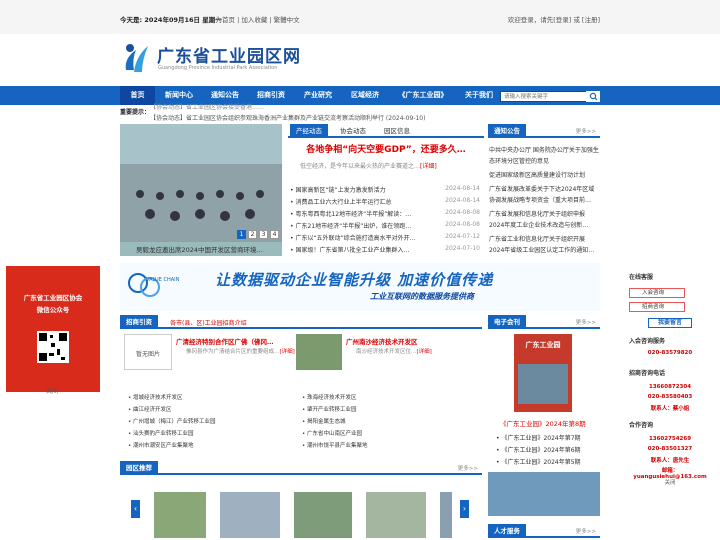 This screenshot has width=720, height=540. Describe the element at coordinates (544, 156) in the screenshot. I see `list-item: 中共中央办公厅 国务院办公厅关于加强生态环境分区管控的意见` at that location.